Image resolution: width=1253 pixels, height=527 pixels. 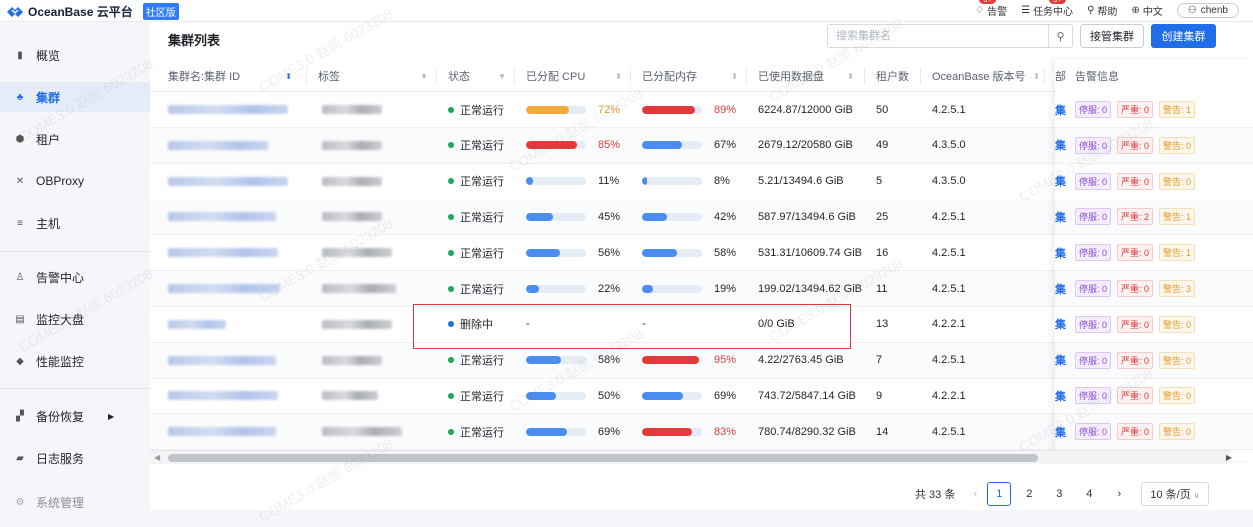 I want to click on search-icon: ⚲, so click(x=1060, y=36).